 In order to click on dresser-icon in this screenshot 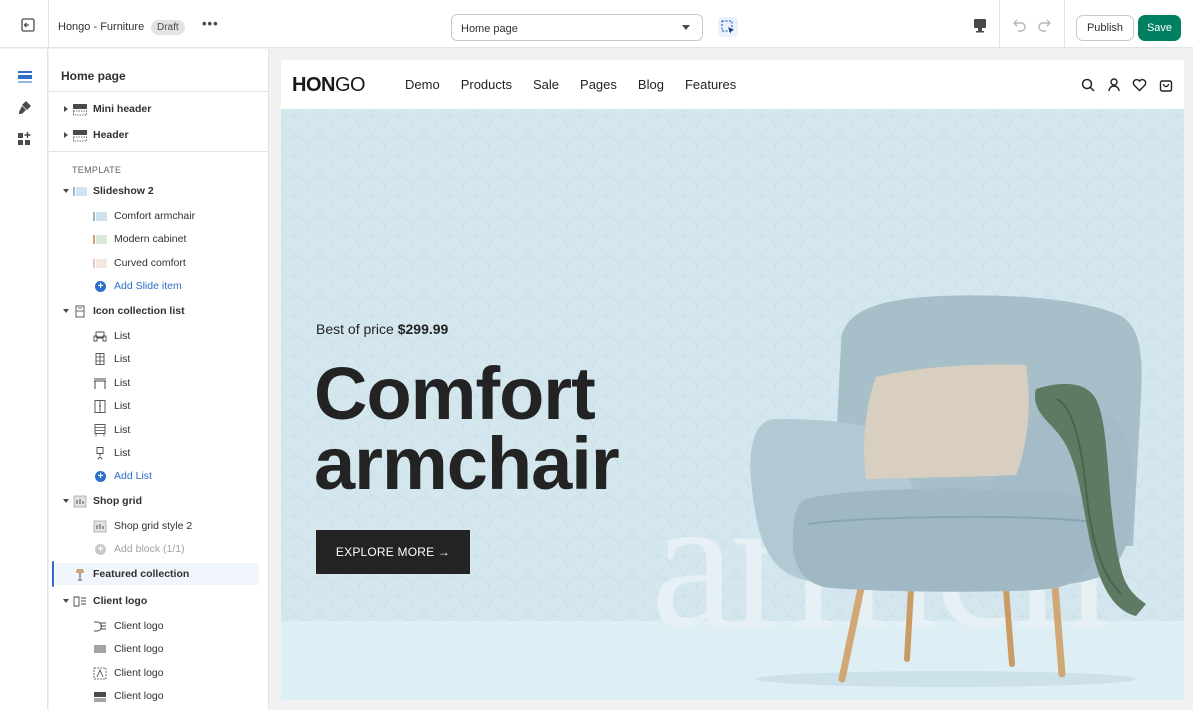, I will do `click(100, 429)`.